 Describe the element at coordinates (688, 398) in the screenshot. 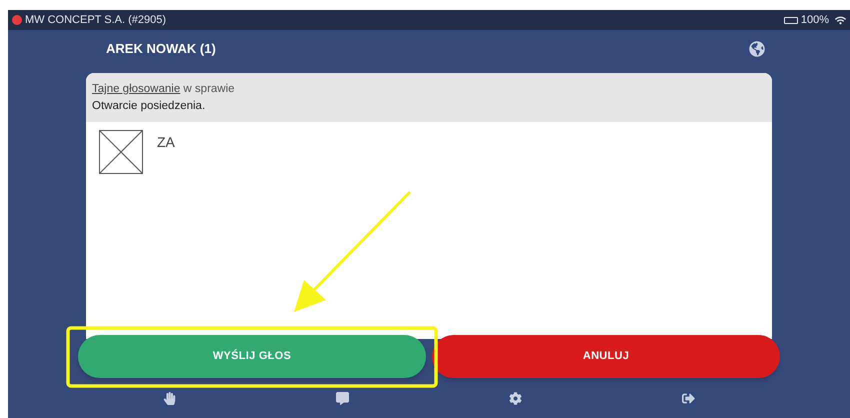

I see `logout-icon` at that location.